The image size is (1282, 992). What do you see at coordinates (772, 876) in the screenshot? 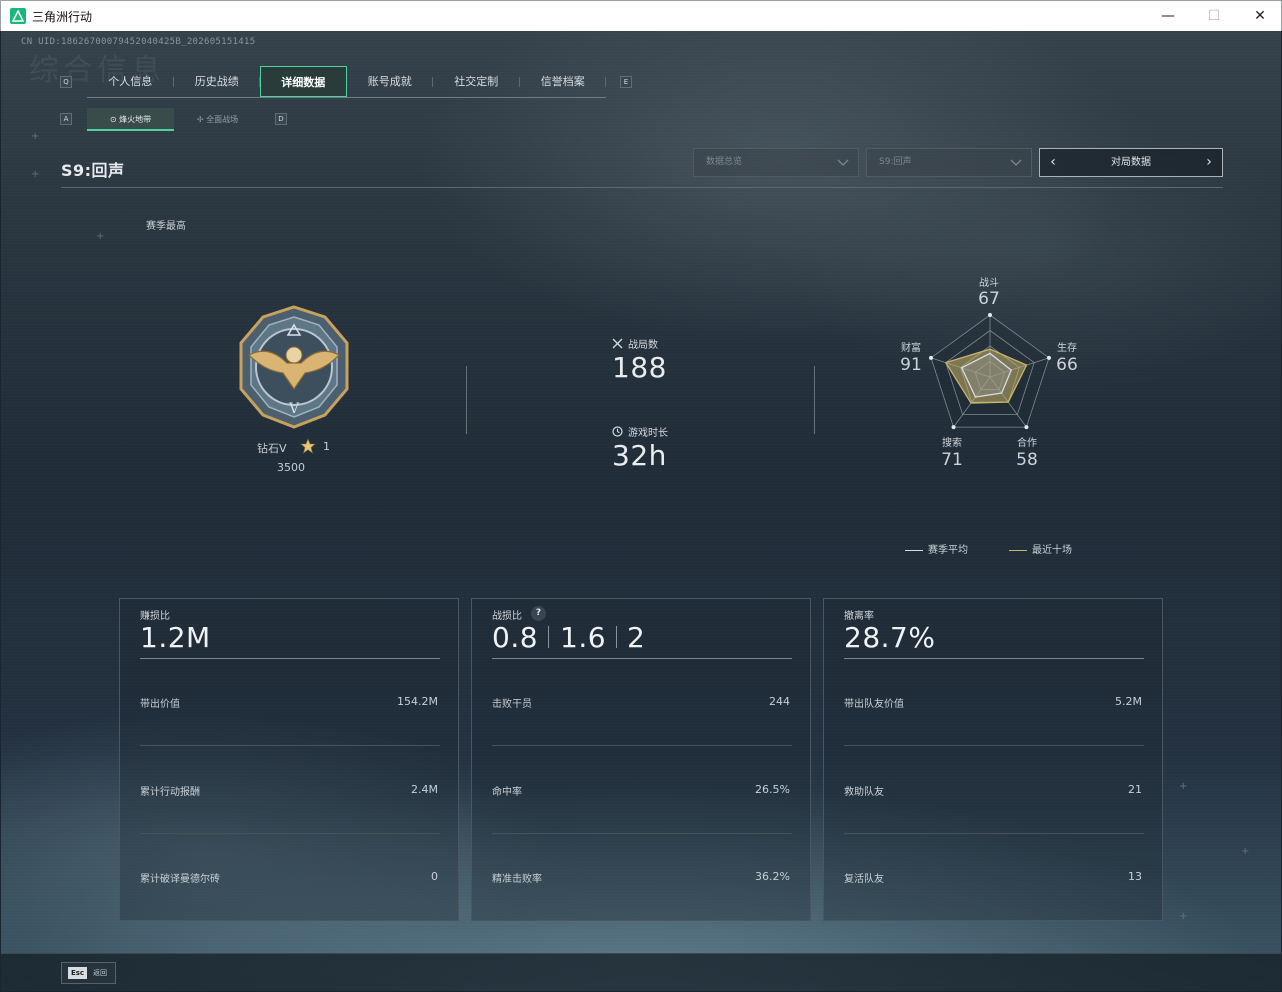
I see `stat-row-value: 36.2%` at bounding box center [772, 876].